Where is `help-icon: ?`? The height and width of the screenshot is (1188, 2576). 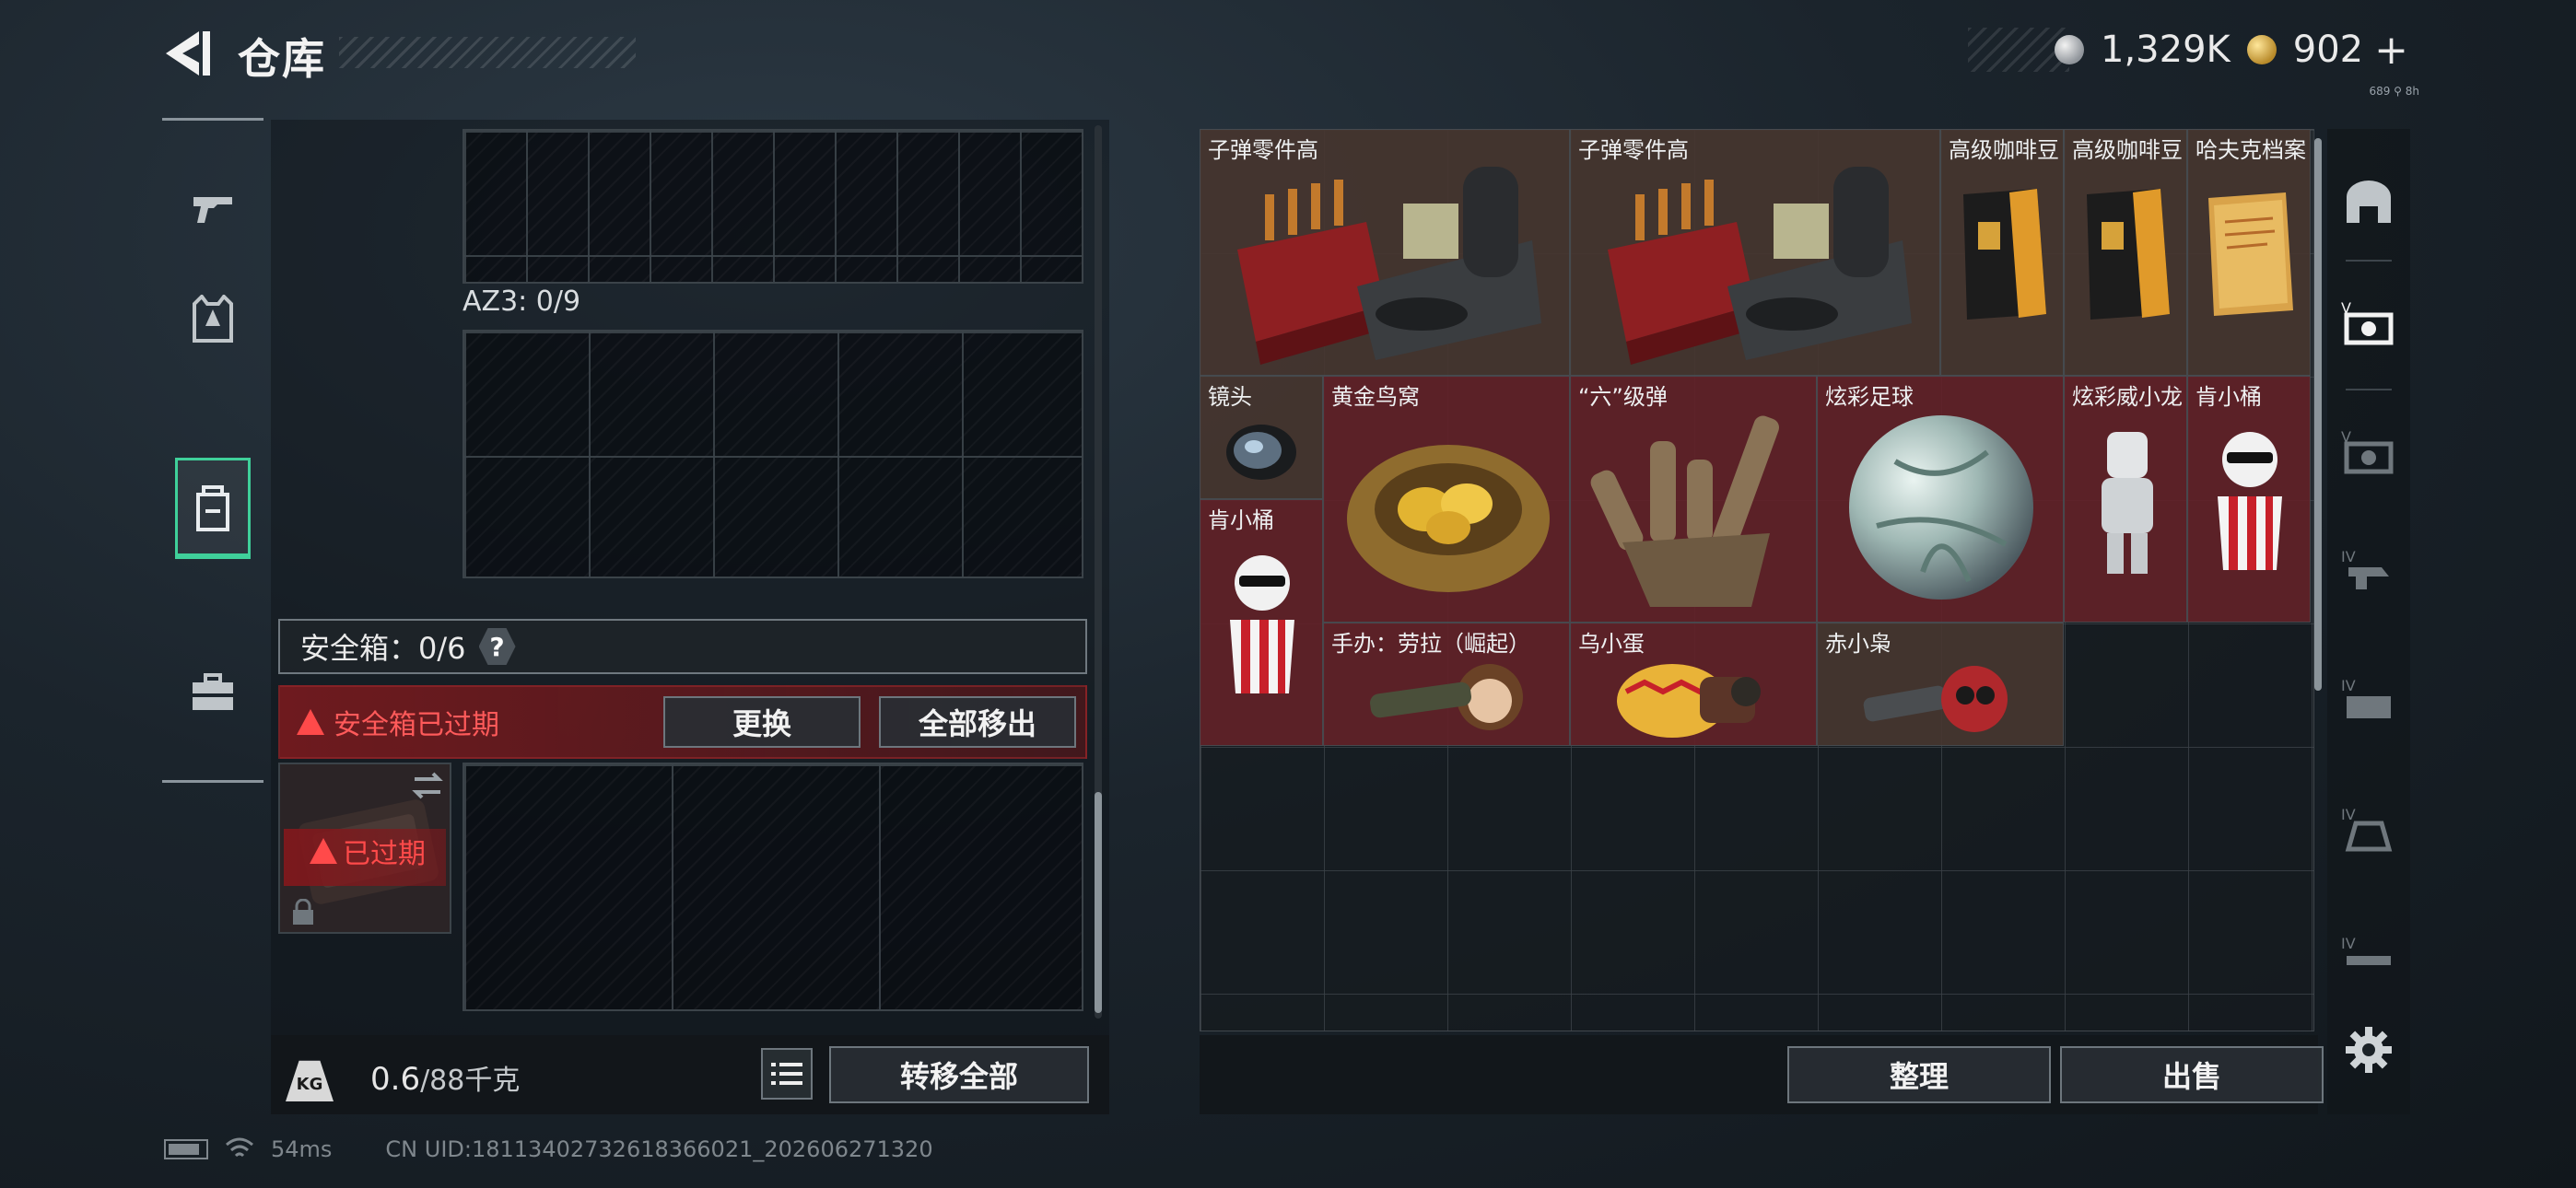
help-icon: ? is located at coordinates (497, 646).